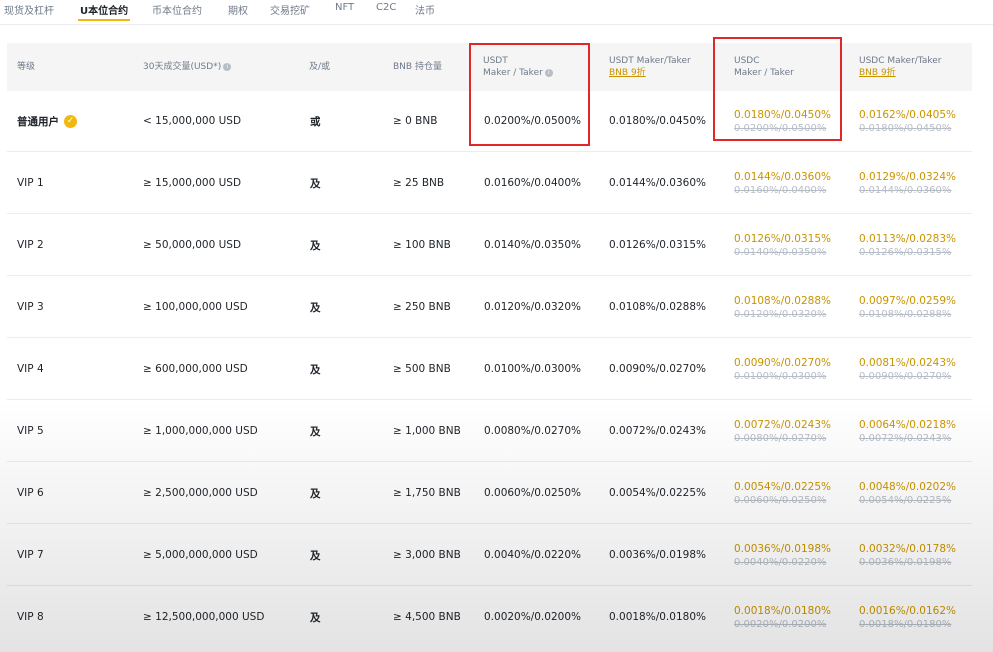  Describe the element at coordinates (905, 438) in the screenshot. I see `usdc-bnb-fee-original: 0.0072%/0.0243%` at that location.